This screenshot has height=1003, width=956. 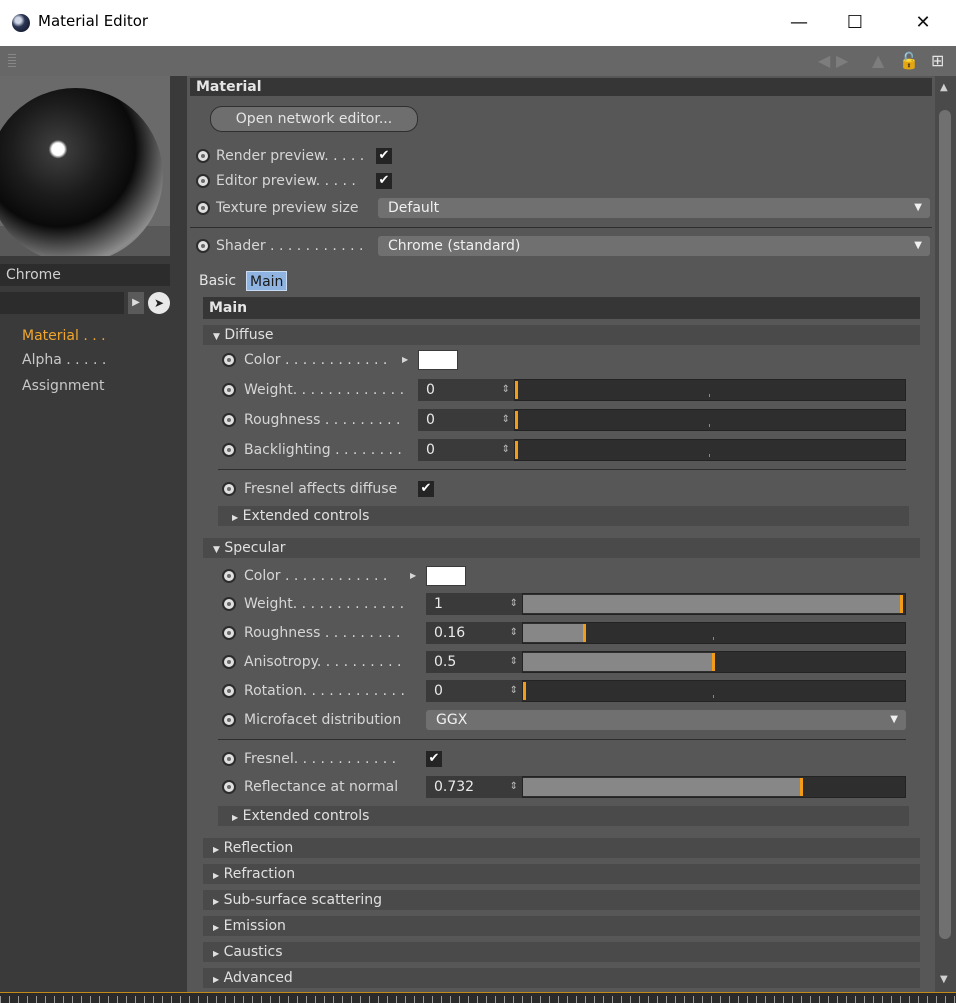 I want to click on reflection-group-header: ▶ Reflection, so click(x=561, y=848).